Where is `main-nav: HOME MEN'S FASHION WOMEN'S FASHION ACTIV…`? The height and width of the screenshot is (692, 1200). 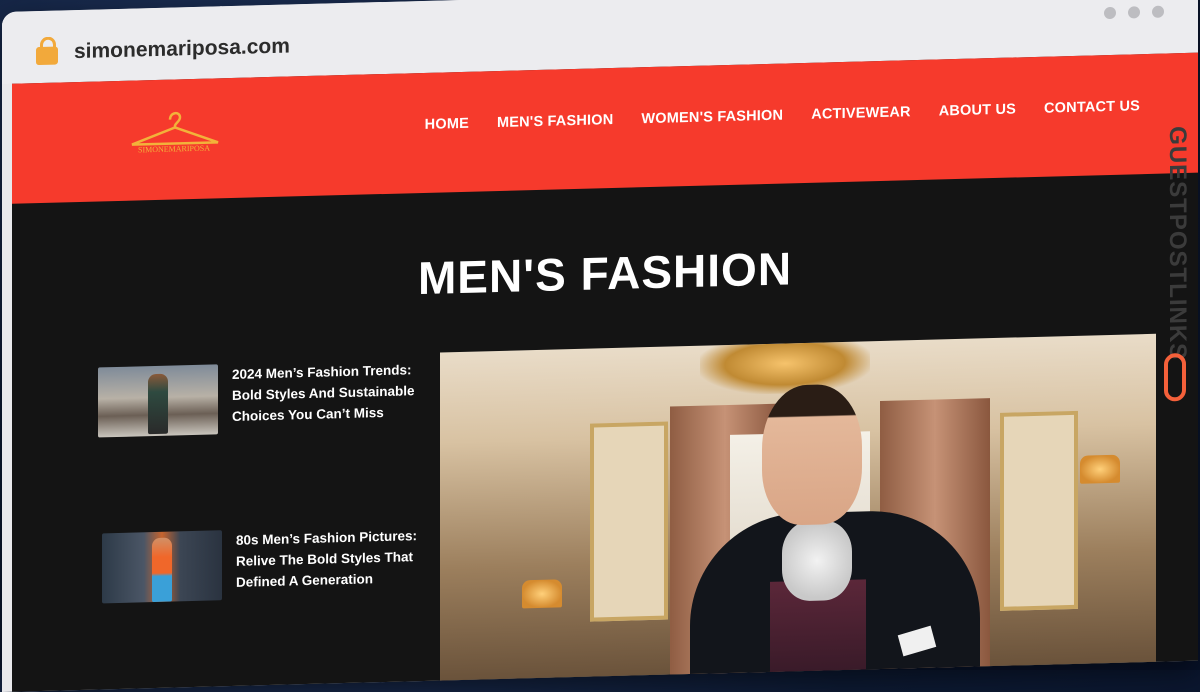
main-nav: HOME MEN'S FASHION WOMEN'S FASHION ACTIV… is located at coordinates (782, 115).